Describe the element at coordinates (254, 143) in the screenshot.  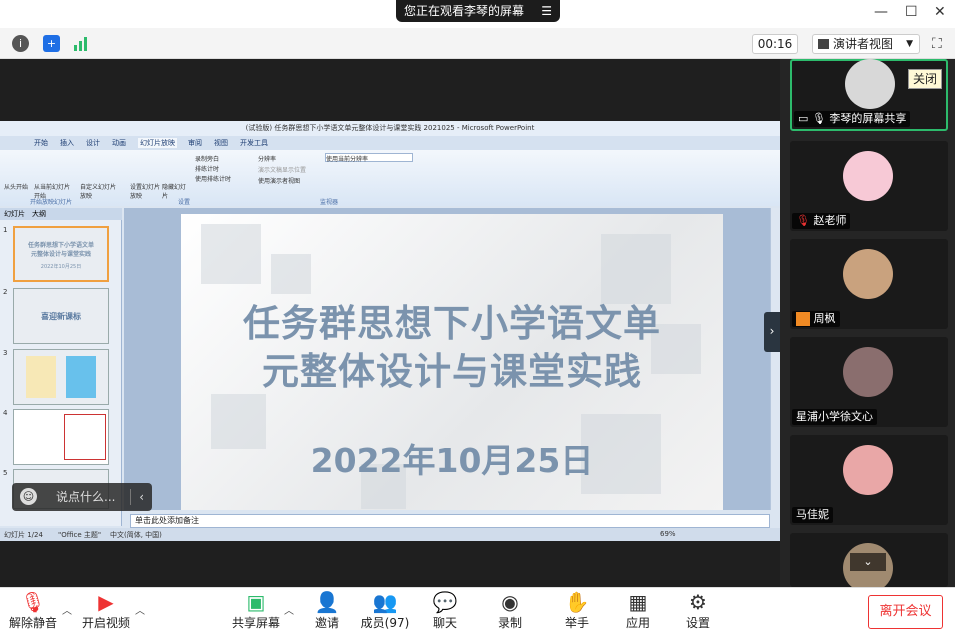
I see `ppt-tab: 开发工具` at that location.